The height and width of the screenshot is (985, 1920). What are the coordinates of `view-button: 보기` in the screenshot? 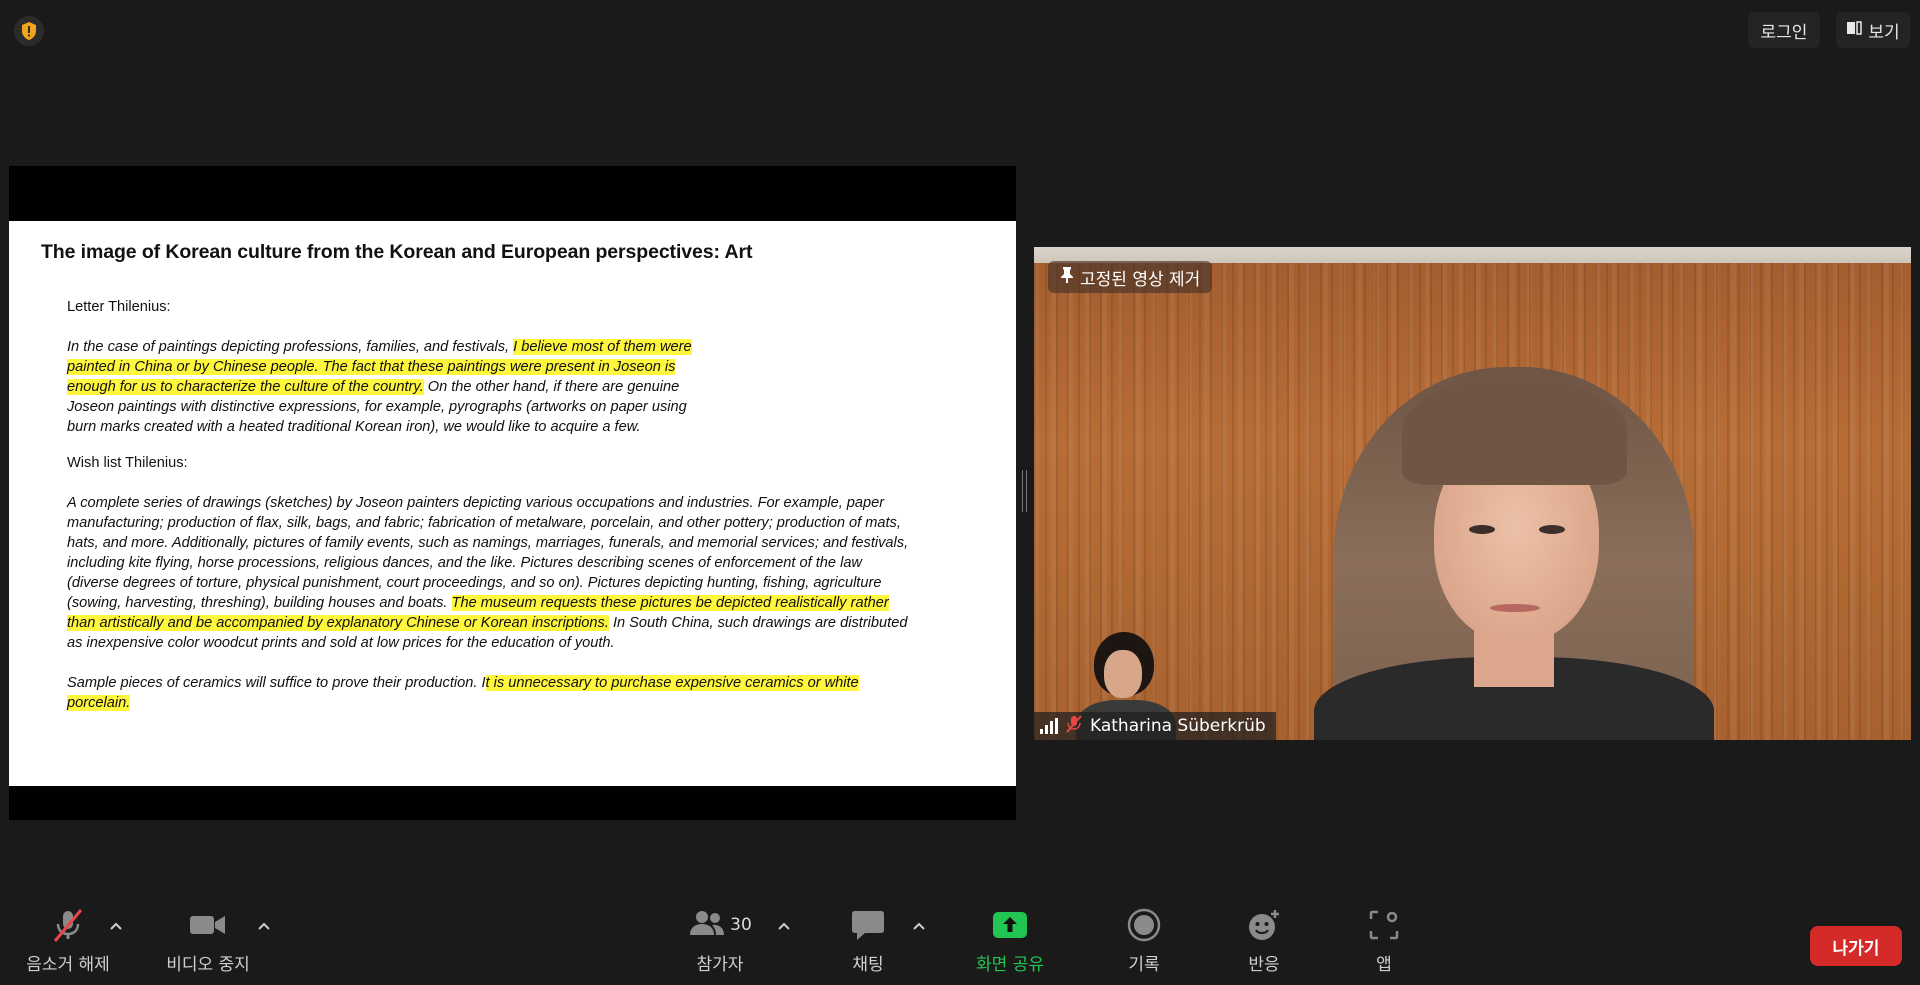 It's located at (1873, 30).